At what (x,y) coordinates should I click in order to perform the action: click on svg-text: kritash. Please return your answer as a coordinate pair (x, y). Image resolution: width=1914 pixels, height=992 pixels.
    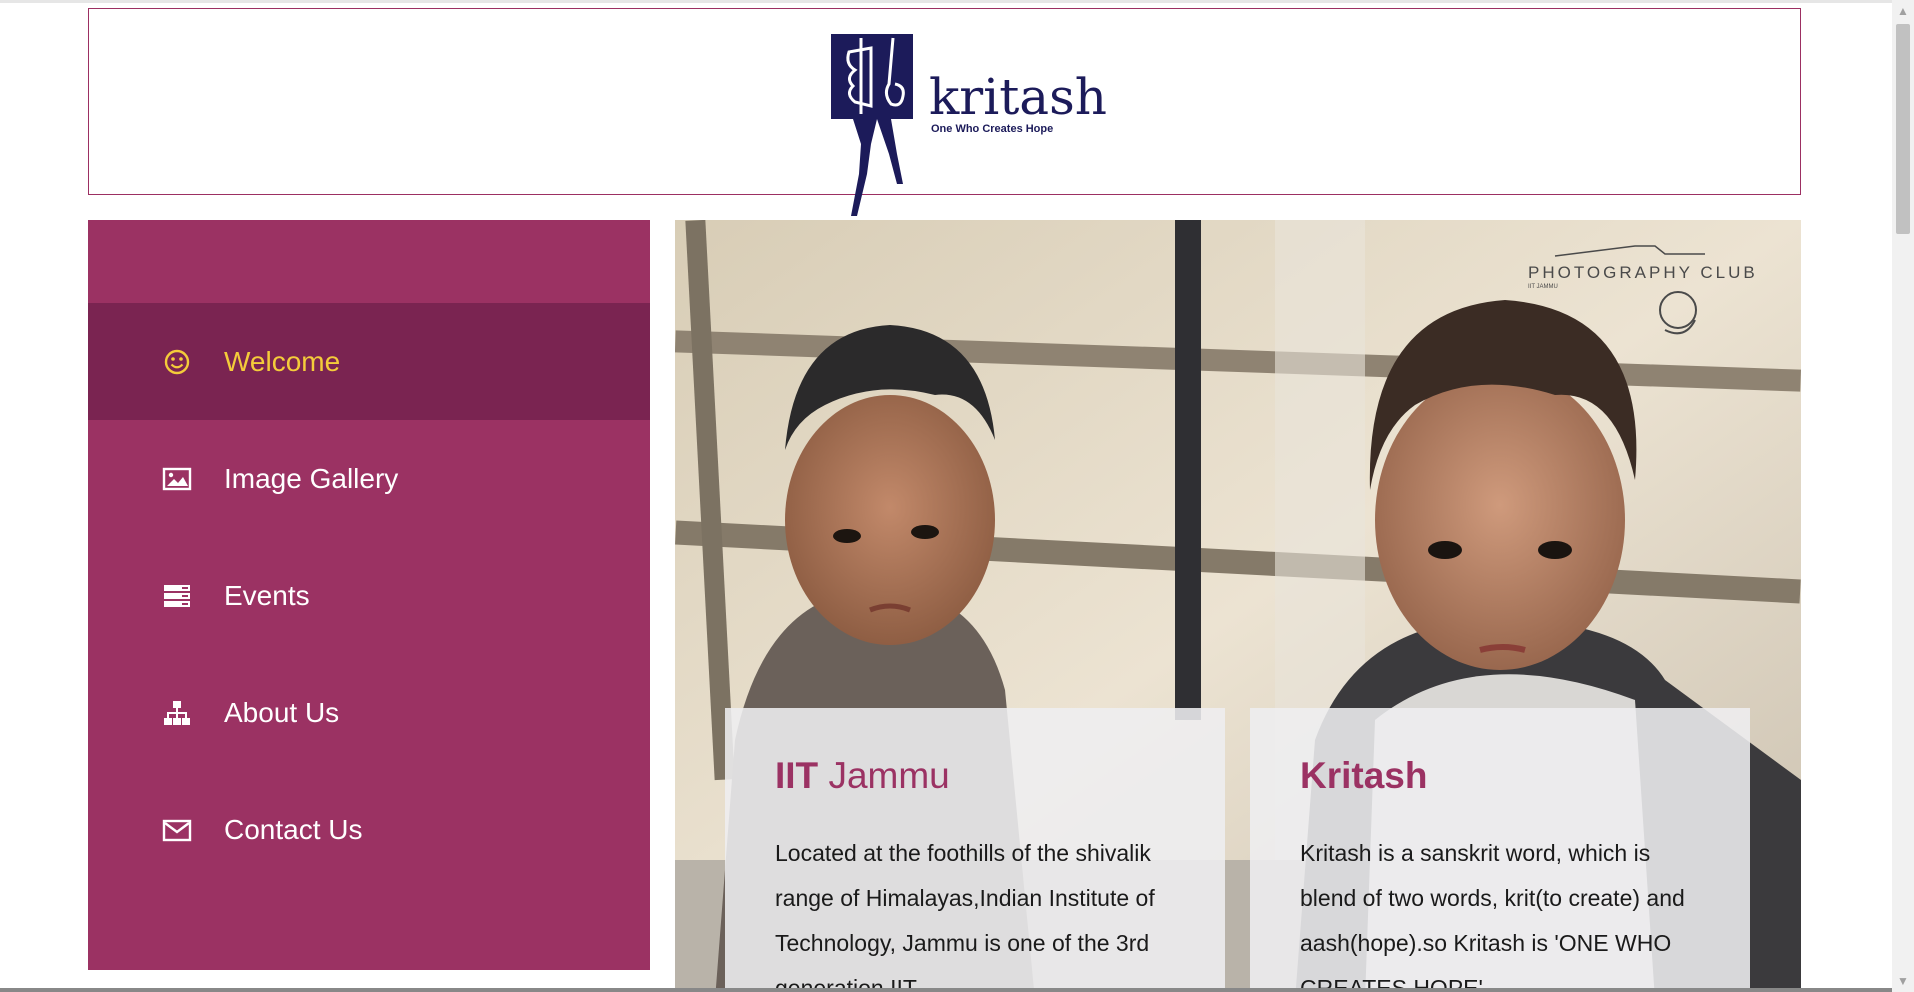
    Looking at the image, I should click on (1018, 97).